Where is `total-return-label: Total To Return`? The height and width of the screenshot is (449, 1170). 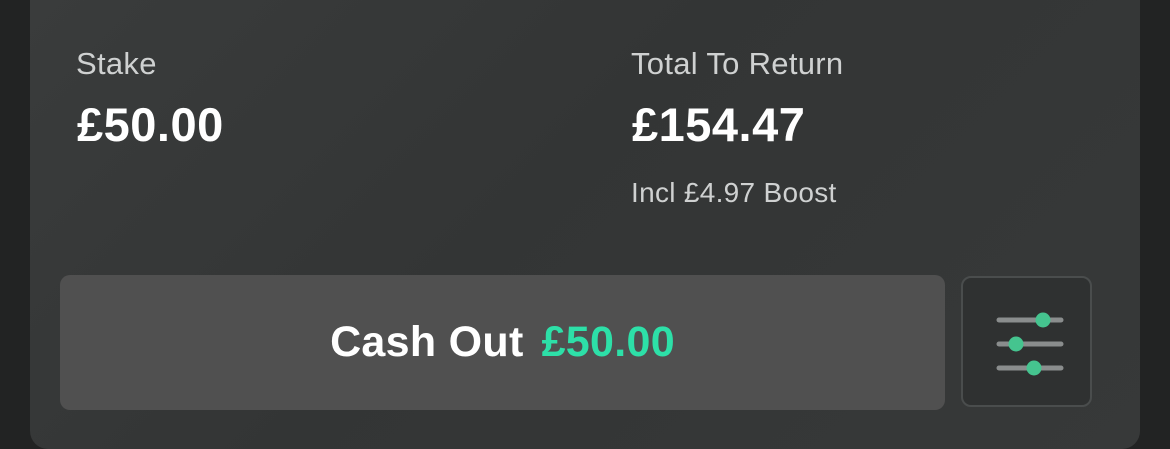 total-return-label: Total To Return is located at coordinates (737, 63).